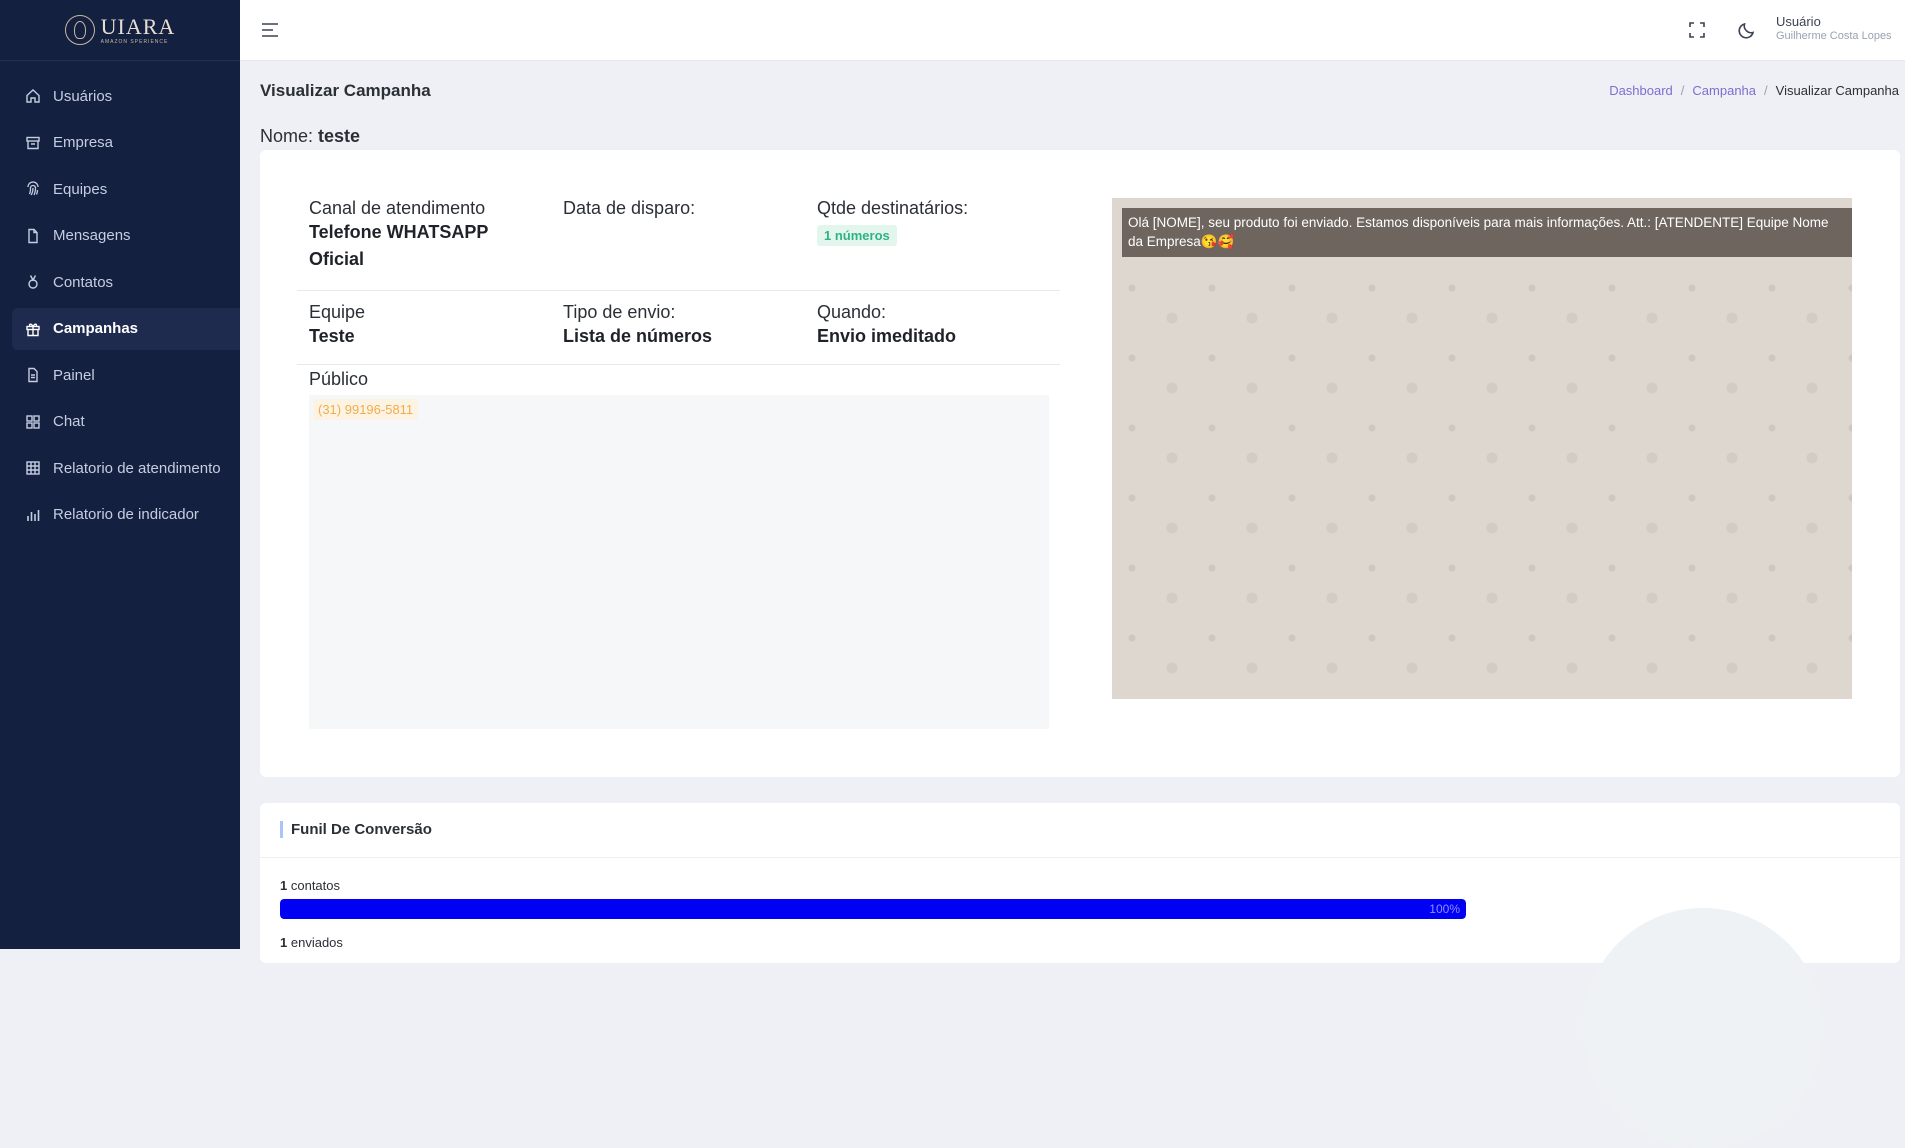 The image size is (1905, 1148). I want to click on publico-number-badge: (31) 99196-5811, so click(366, 409).